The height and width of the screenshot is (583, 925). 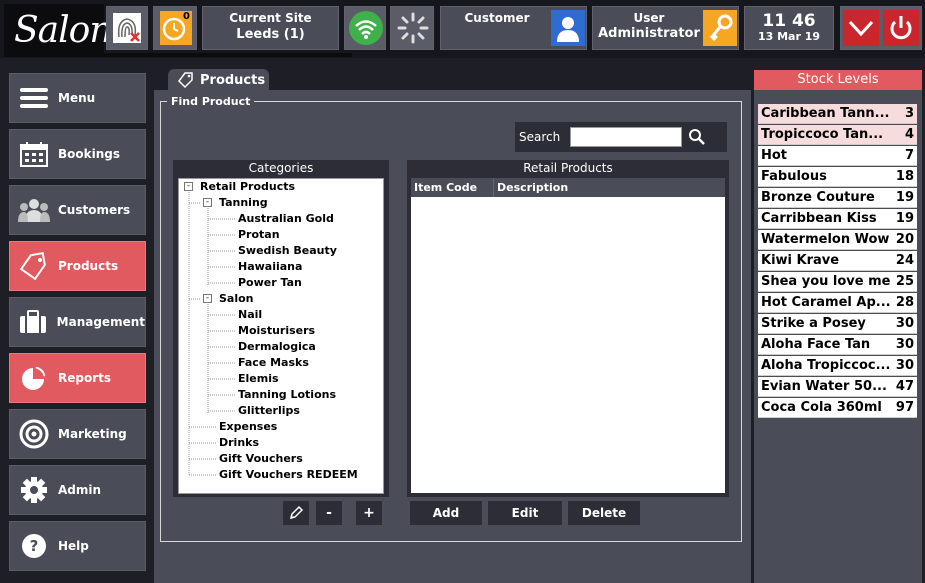 What do you see at coordinates (568, 168) in the screenshot?
I see `retail-products-title: Retail Products` at bounding box center [568, 168].